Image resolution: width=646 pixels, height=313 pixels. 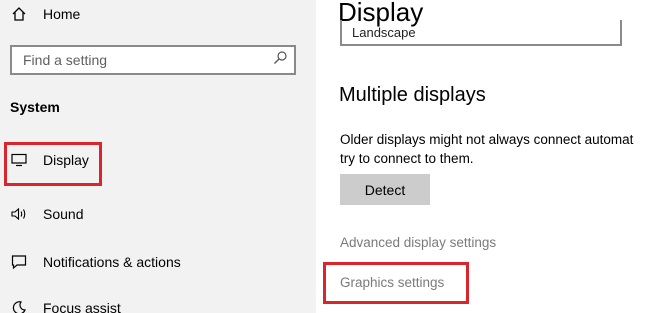 What do you see at coordinates (384, 32) in the screenshot?
I see `orientation-value: Landscape` at bounding box center [384, 32].